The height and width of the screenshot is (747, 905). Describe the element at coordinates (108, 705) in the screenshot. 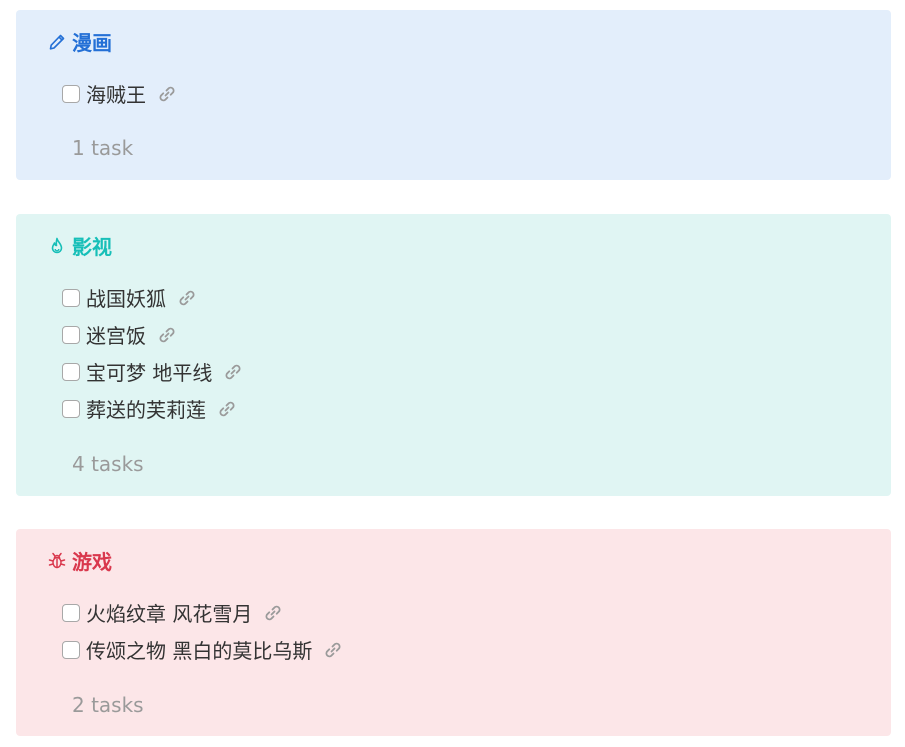

I see `task-count: 2 tasks` at that location.